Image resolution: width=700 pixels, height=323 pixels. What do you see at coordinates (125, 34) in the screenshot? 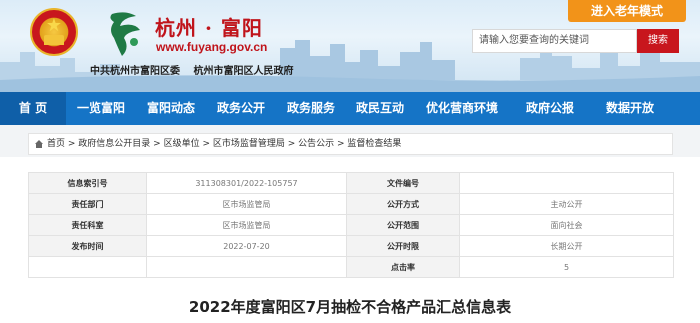
I see `fuyang-logo-icon` at bounding box center [125, 34].